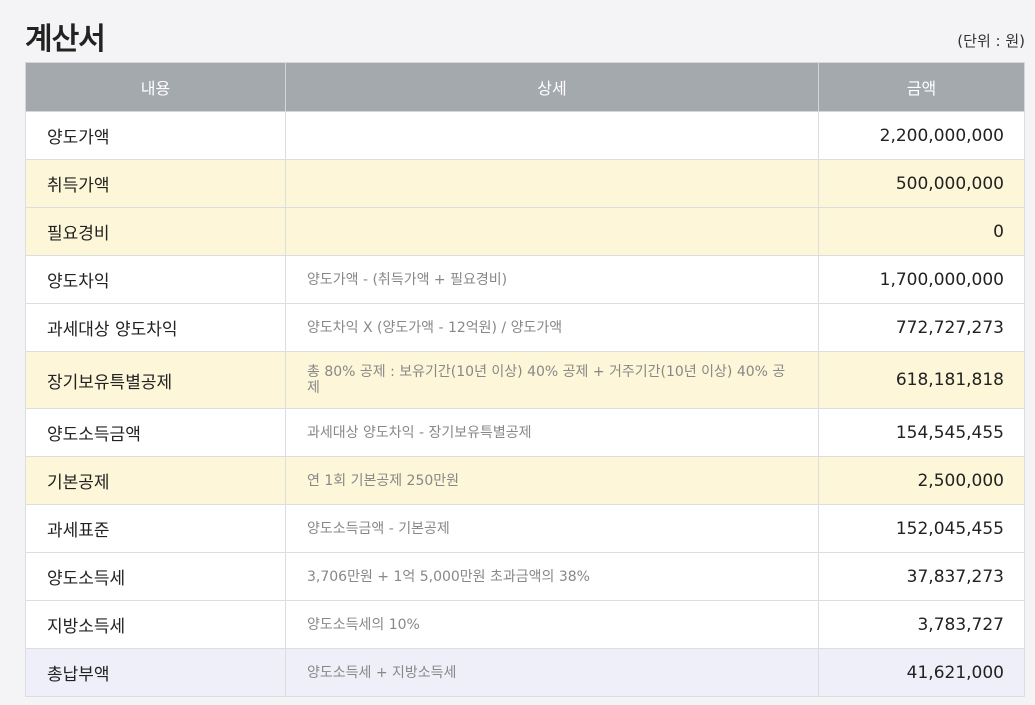 Image resolution: width=1035 pixels, height=705 pixels. What do you see at coordinates (155, 231) in the screenshot?
I see `row-label: 필요경비` at bounding box center [155, 231].